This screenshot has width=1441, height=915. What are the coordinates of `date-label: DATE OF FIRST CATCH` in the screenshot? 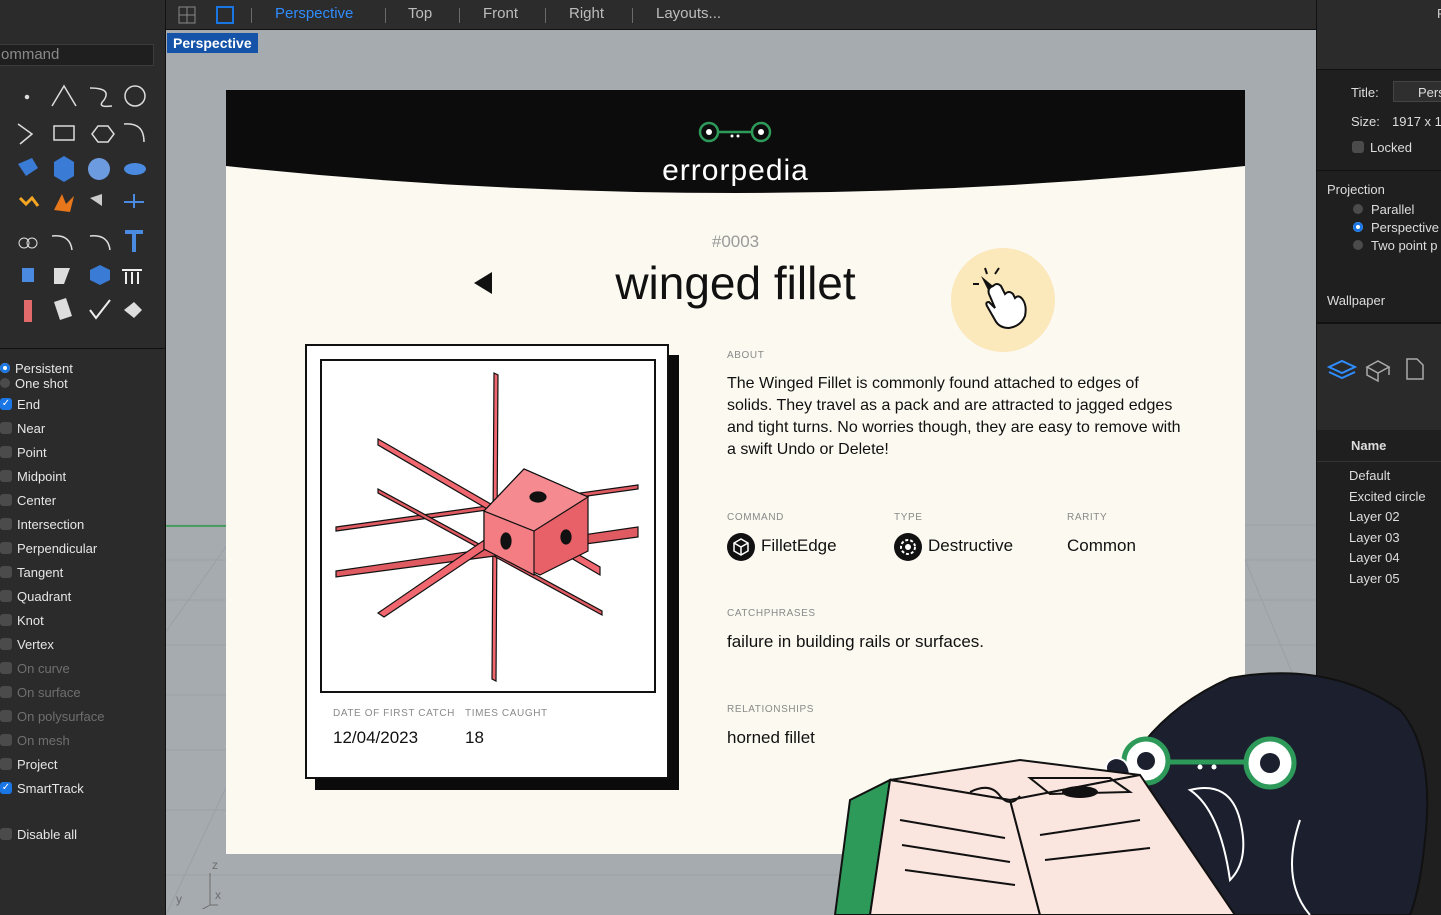 It's located at (394, 713).